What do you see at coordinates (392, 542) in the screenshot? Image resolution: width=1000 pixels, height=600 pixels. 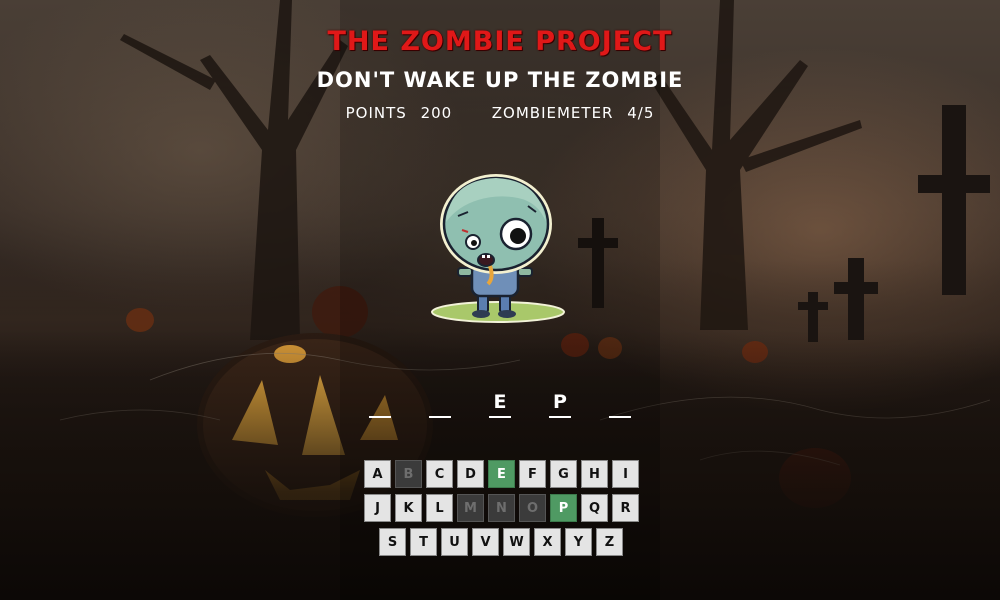 I see `key-s: S` at bounding box center [392, 542].